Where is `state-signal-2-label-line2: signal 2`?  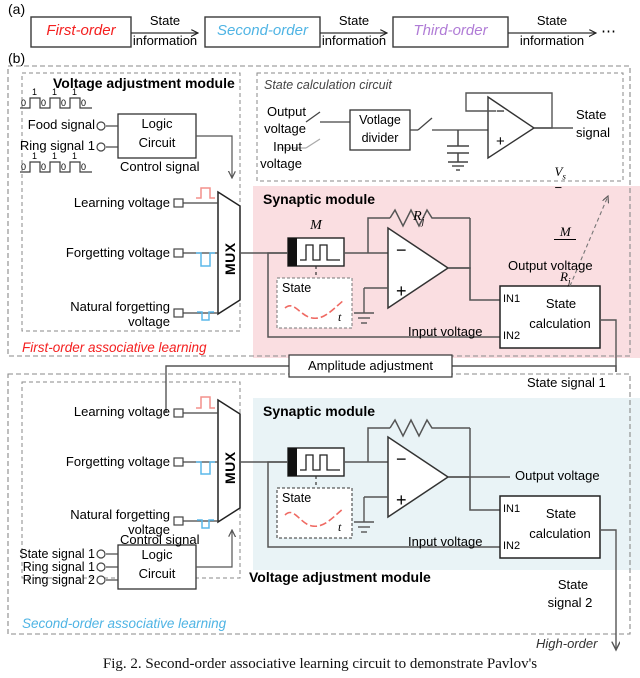 state-signal-2-label-line2: signal 2 is located at coordinates (570, 602).